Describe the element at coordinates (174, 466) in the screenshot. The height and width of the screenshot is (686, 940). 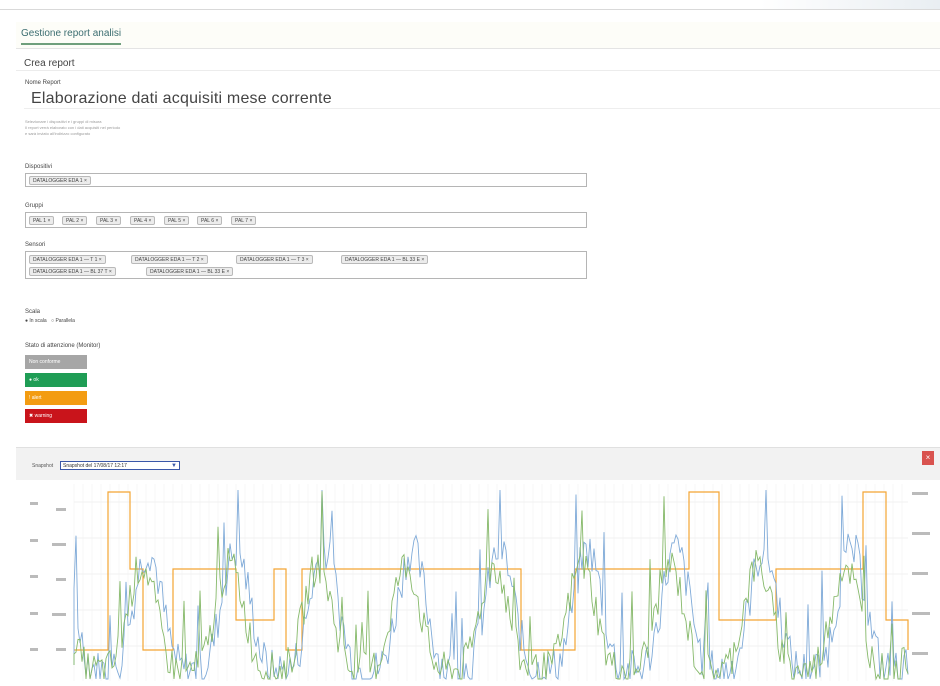
I see `chevron-down-icon: ▼` at that location.